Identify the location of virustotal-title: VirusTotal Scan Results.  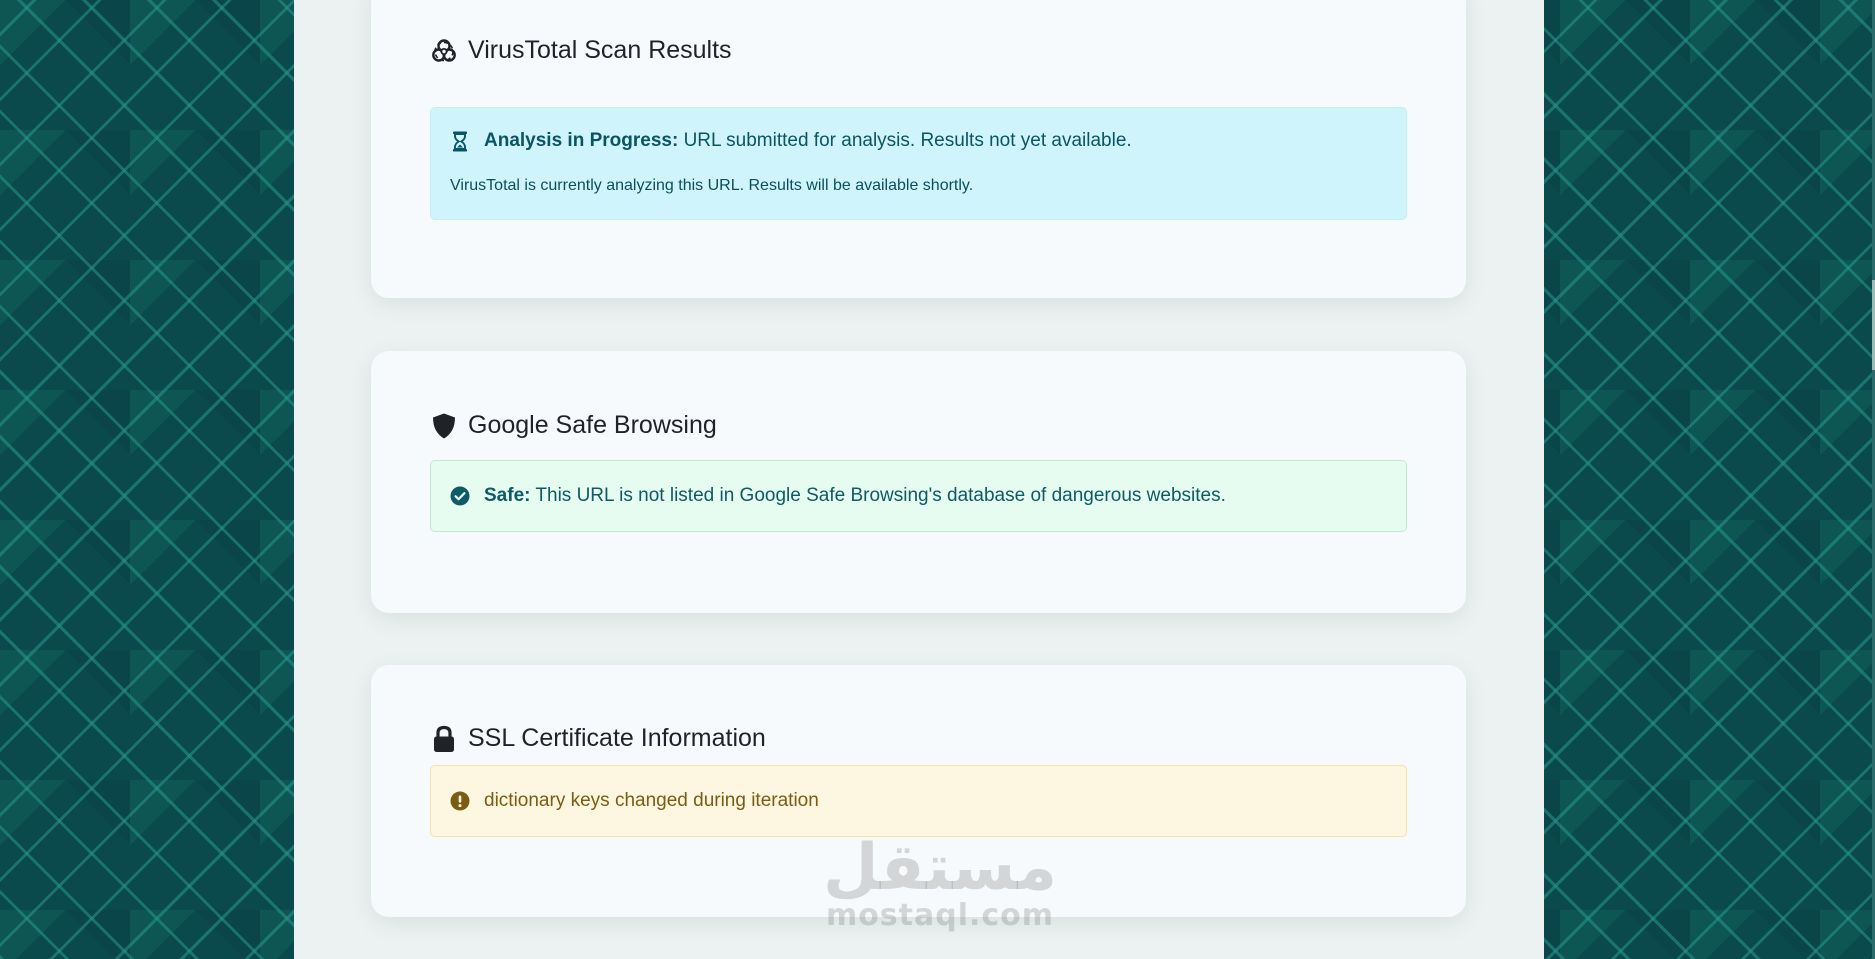
(581, 50).